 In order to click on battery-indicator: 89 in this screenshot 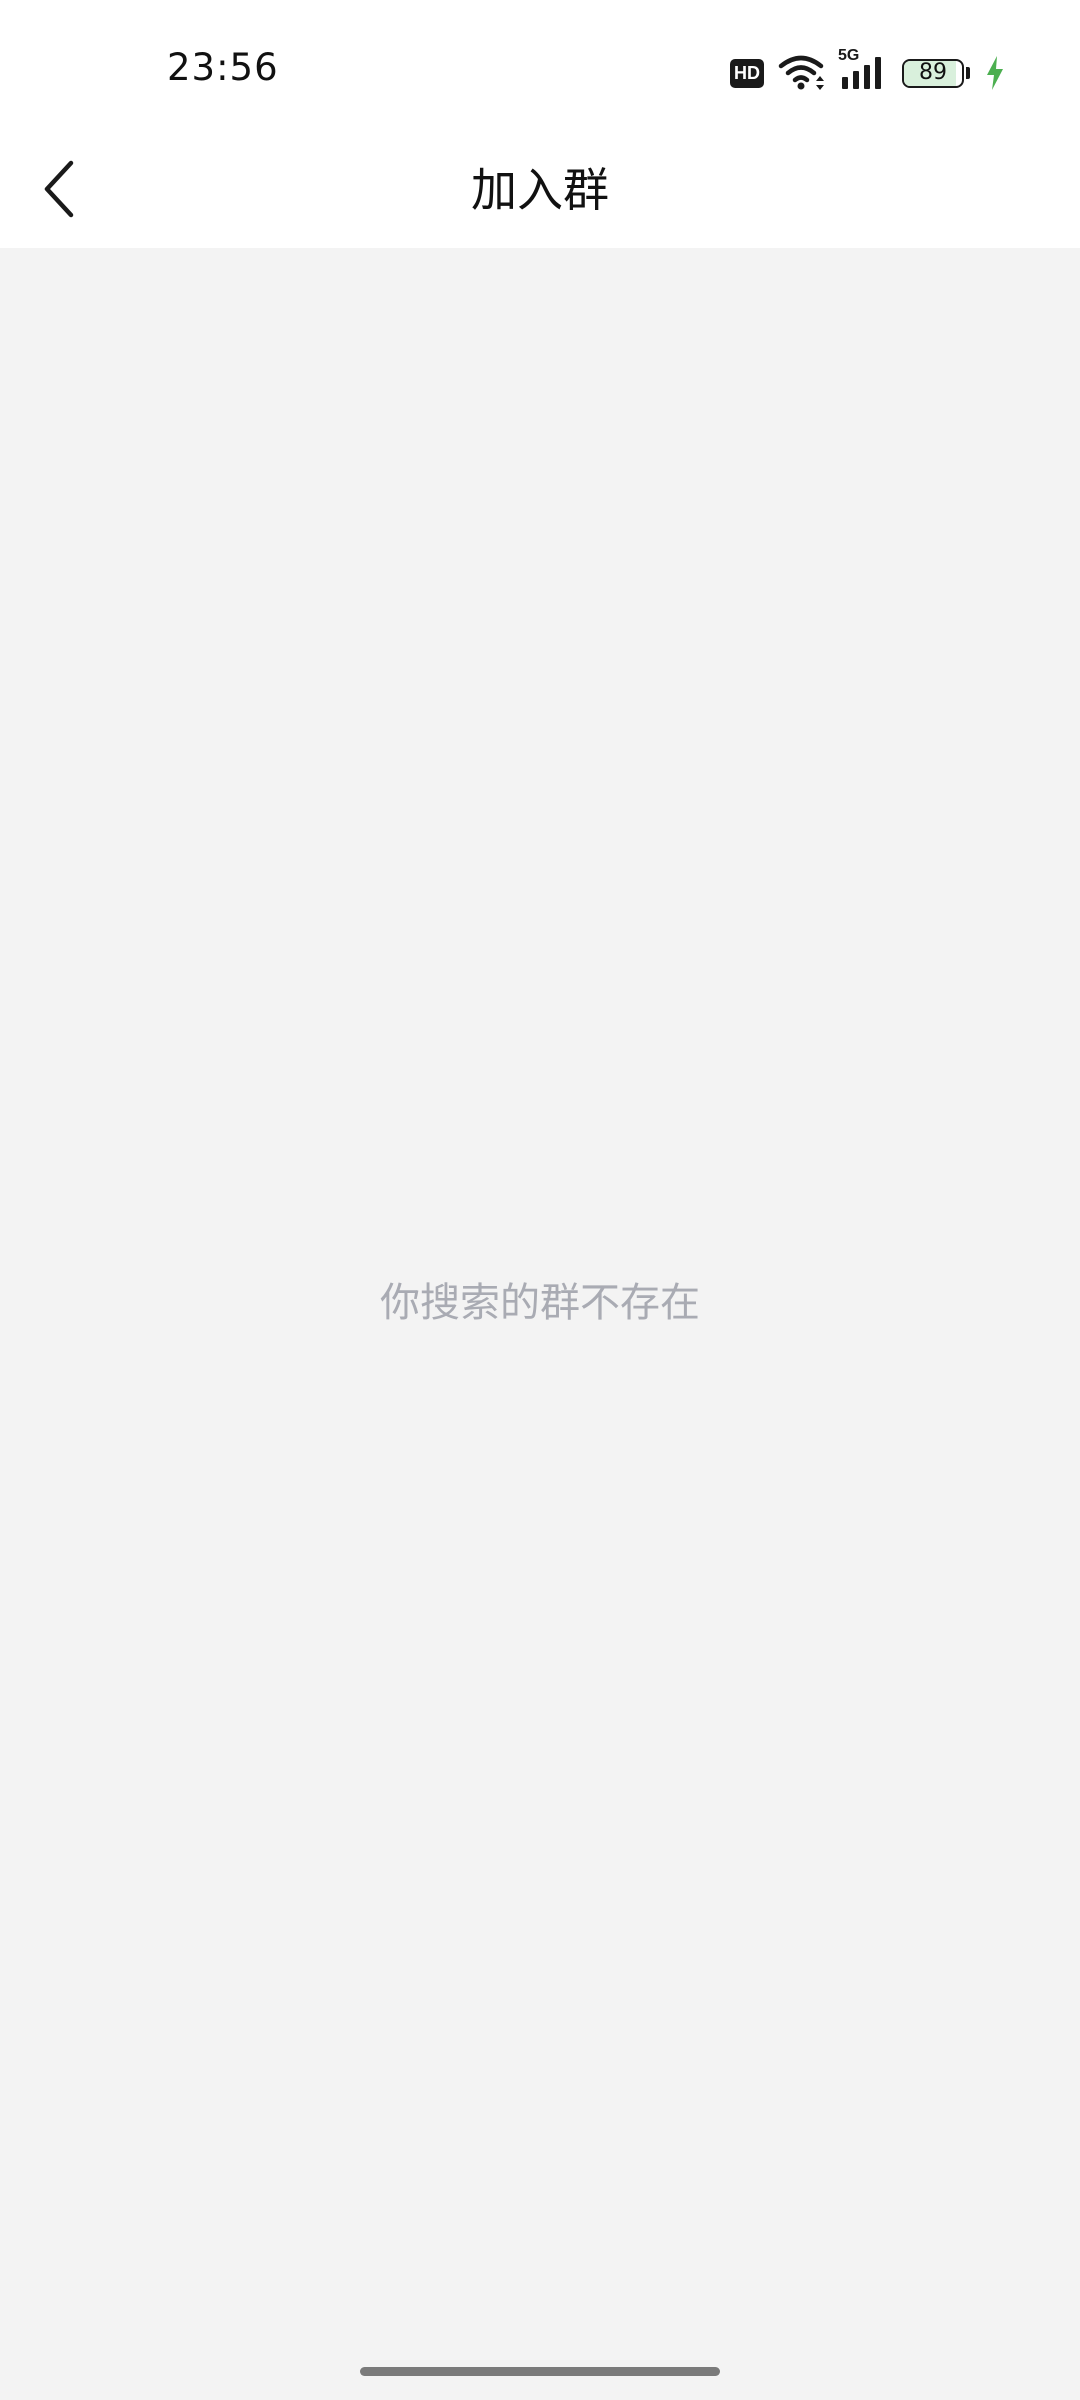, I will do `click(933, 73)`.